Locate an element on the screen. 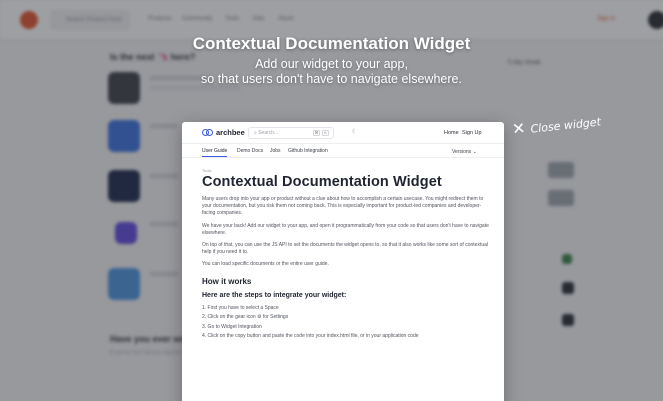 The width and height of the screenshot is (663, 401). section-heading-how-it-works: How it works is located at coordinates (227, 281).